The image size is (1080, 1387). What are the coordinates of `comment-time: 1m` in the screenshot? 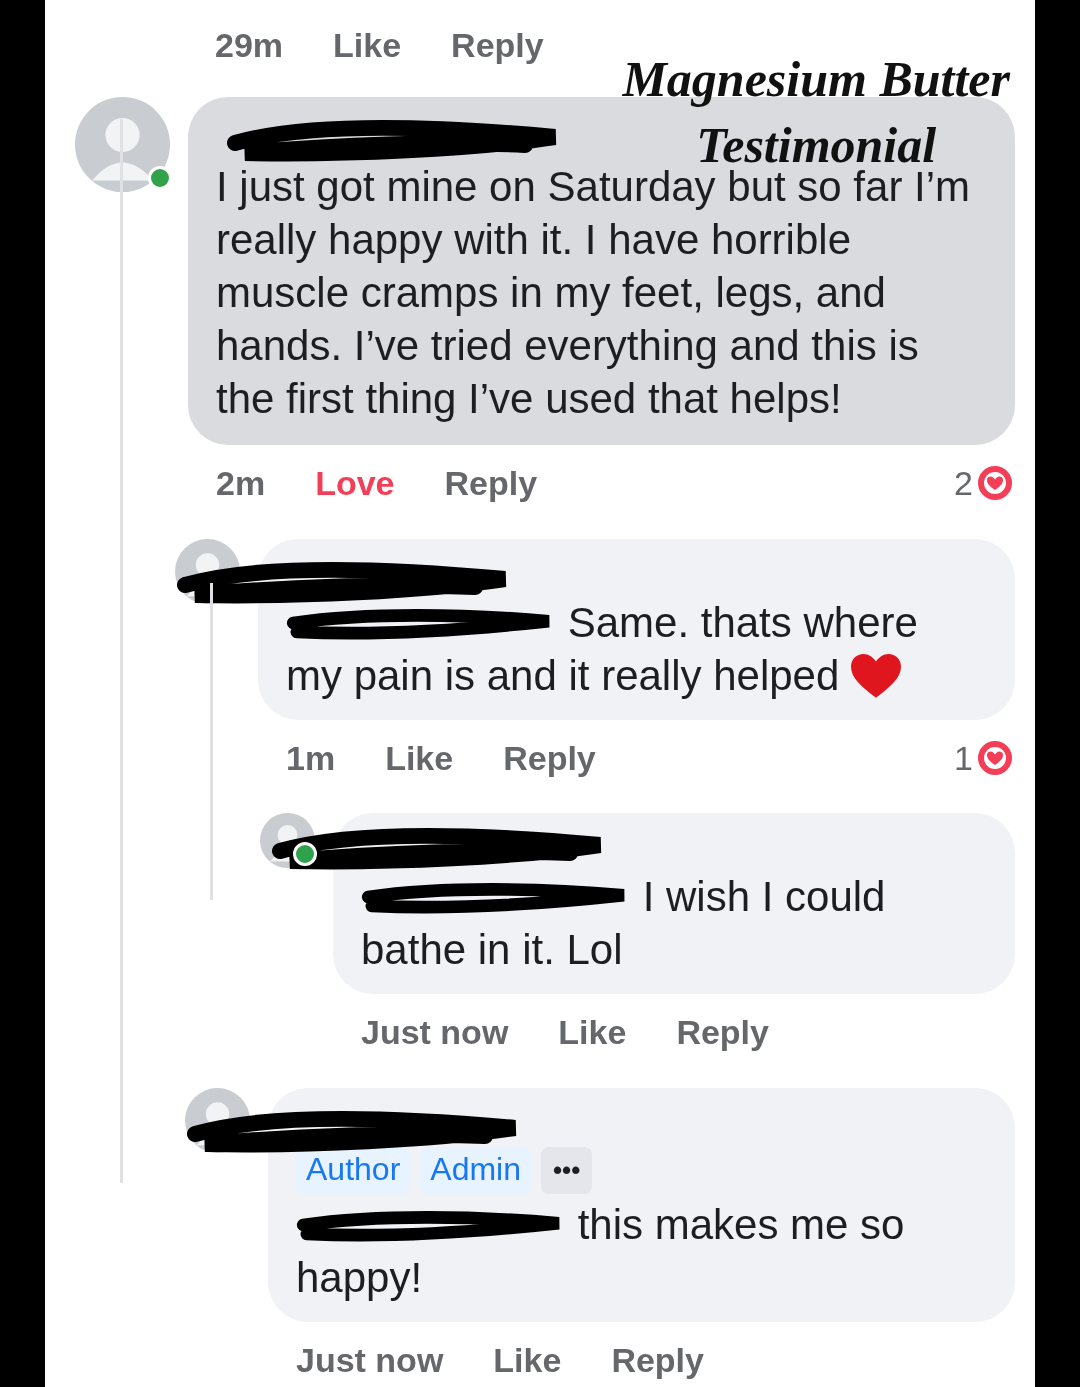 It's located at (311, 758).